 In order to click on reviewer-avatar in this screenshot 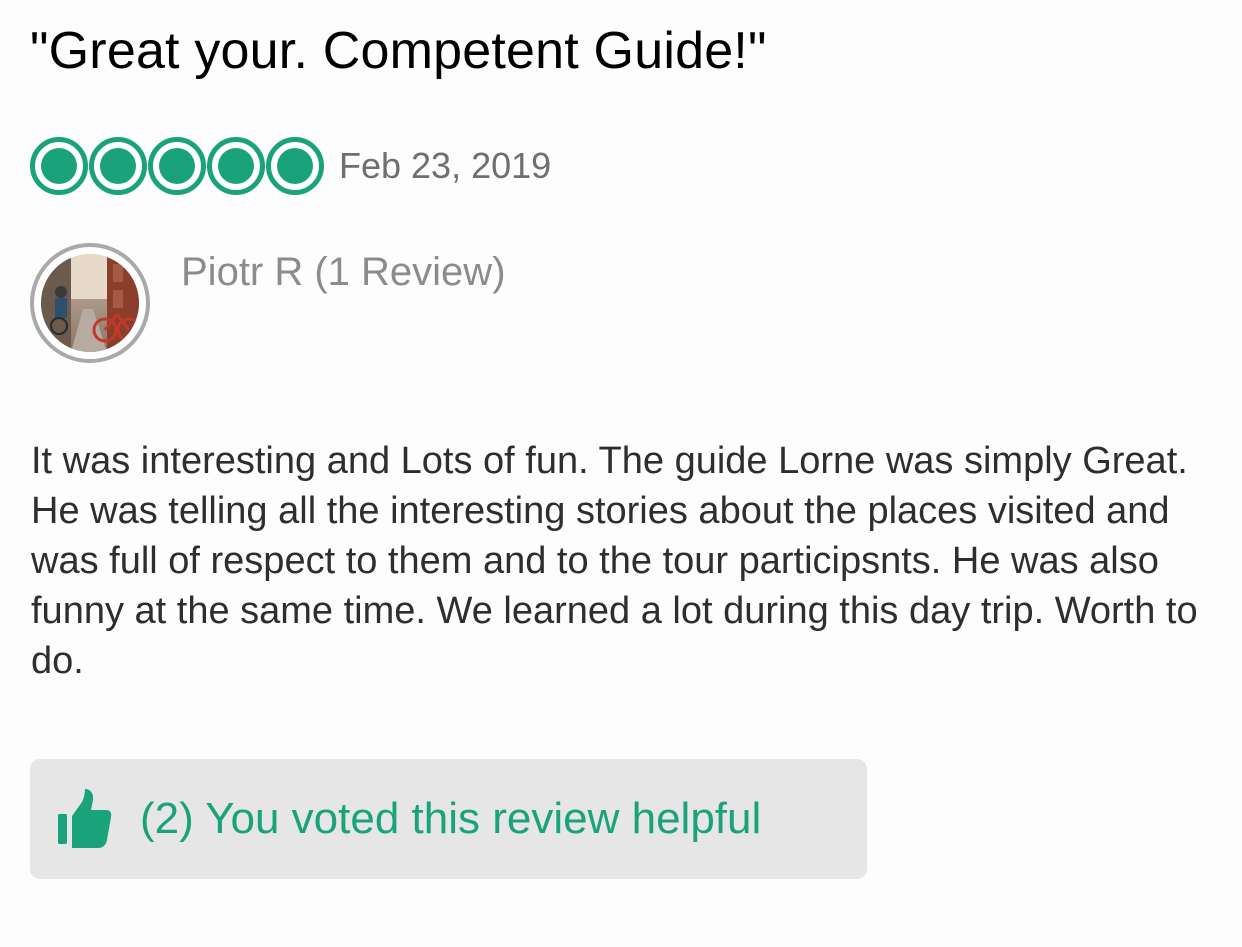, I will do `click(90, 303)`.